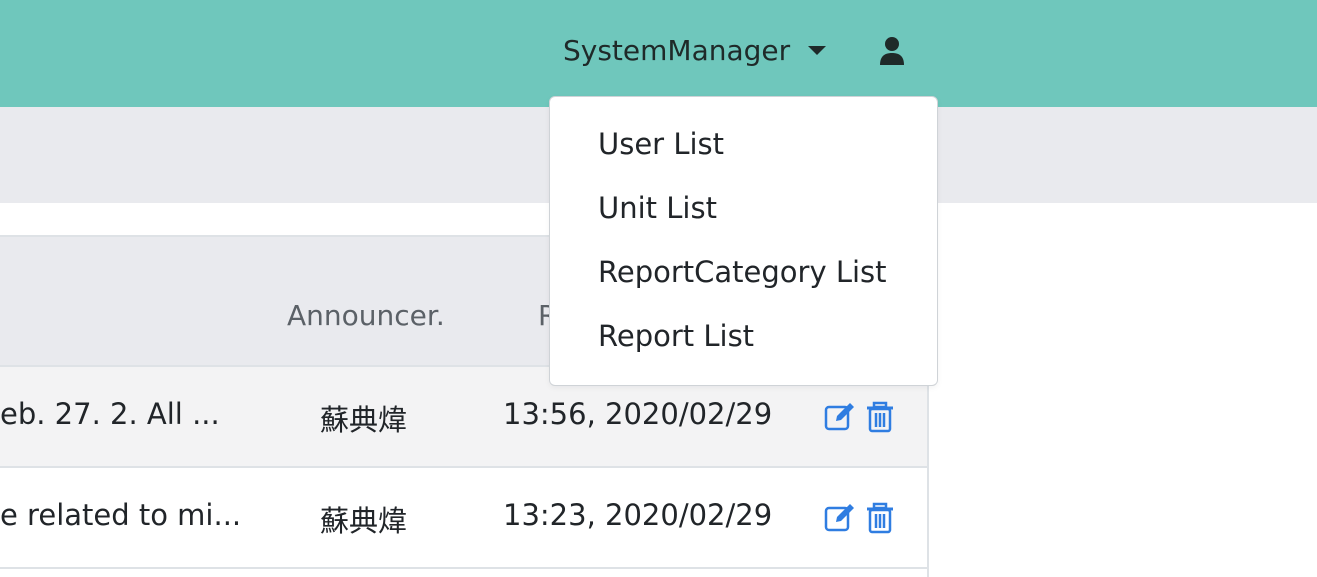  Describe the element at coordinates (677, 50) in the screenshot. I see `user-menu-label: SystemManager` at that location.